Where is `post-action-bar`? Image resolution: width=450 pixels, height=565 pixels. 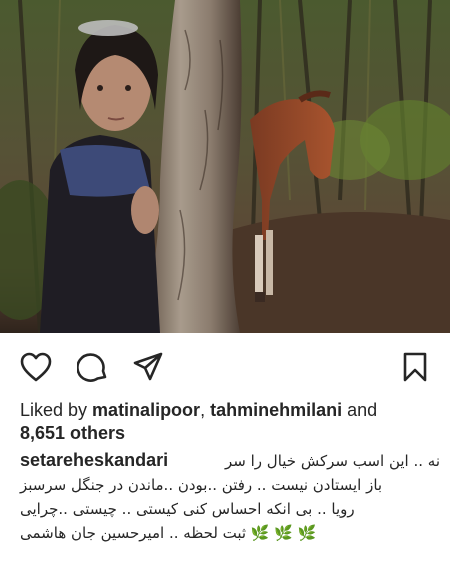
post-action-bar is located at coordinates (225, 363).